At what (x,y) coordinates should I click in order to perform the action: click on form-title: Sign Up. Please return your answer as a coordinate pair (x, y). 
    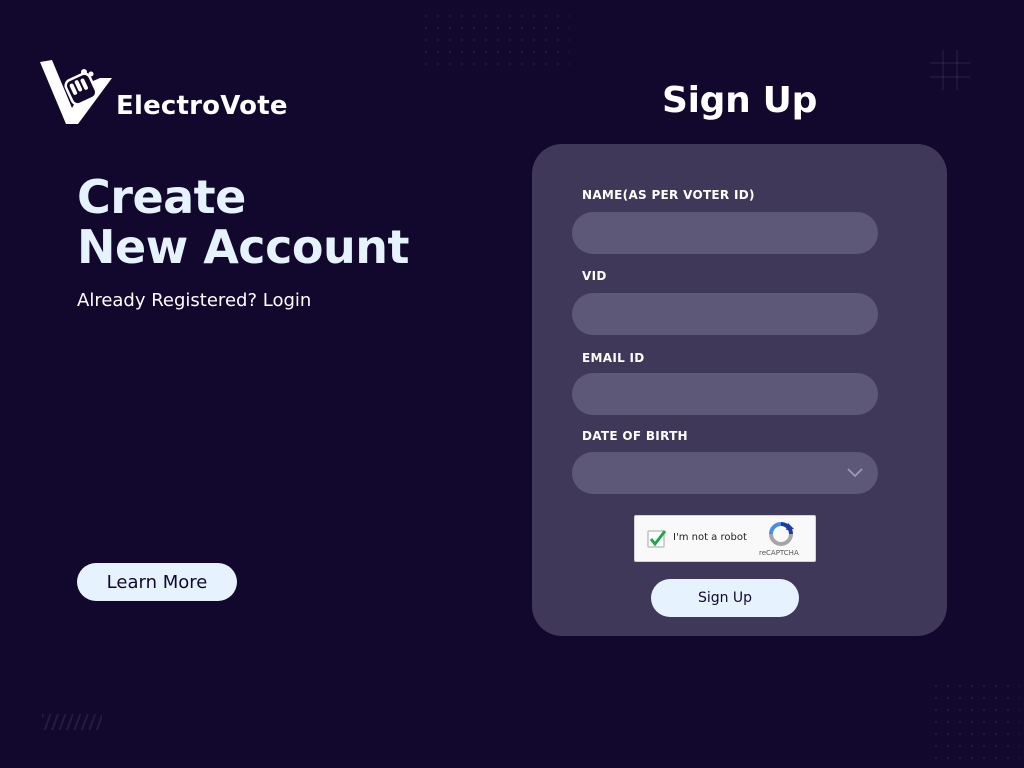
    Looking at the image, I should click on (739, 100).